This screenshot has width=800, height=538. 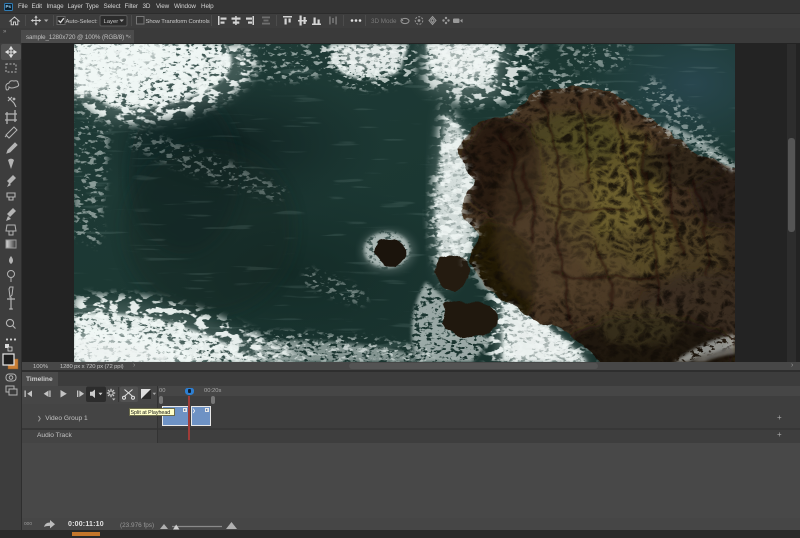 What do you see at coordinates (82, 22) in the screenshot?
I see `svg-text: Auto-Select:` at bounding box center [82, 22].